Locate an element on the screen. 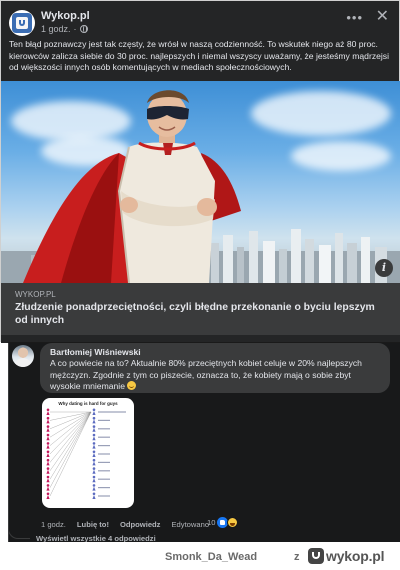 This screenshot has width=400, height=570. meme-diagram is located at coordinates (86, 453).